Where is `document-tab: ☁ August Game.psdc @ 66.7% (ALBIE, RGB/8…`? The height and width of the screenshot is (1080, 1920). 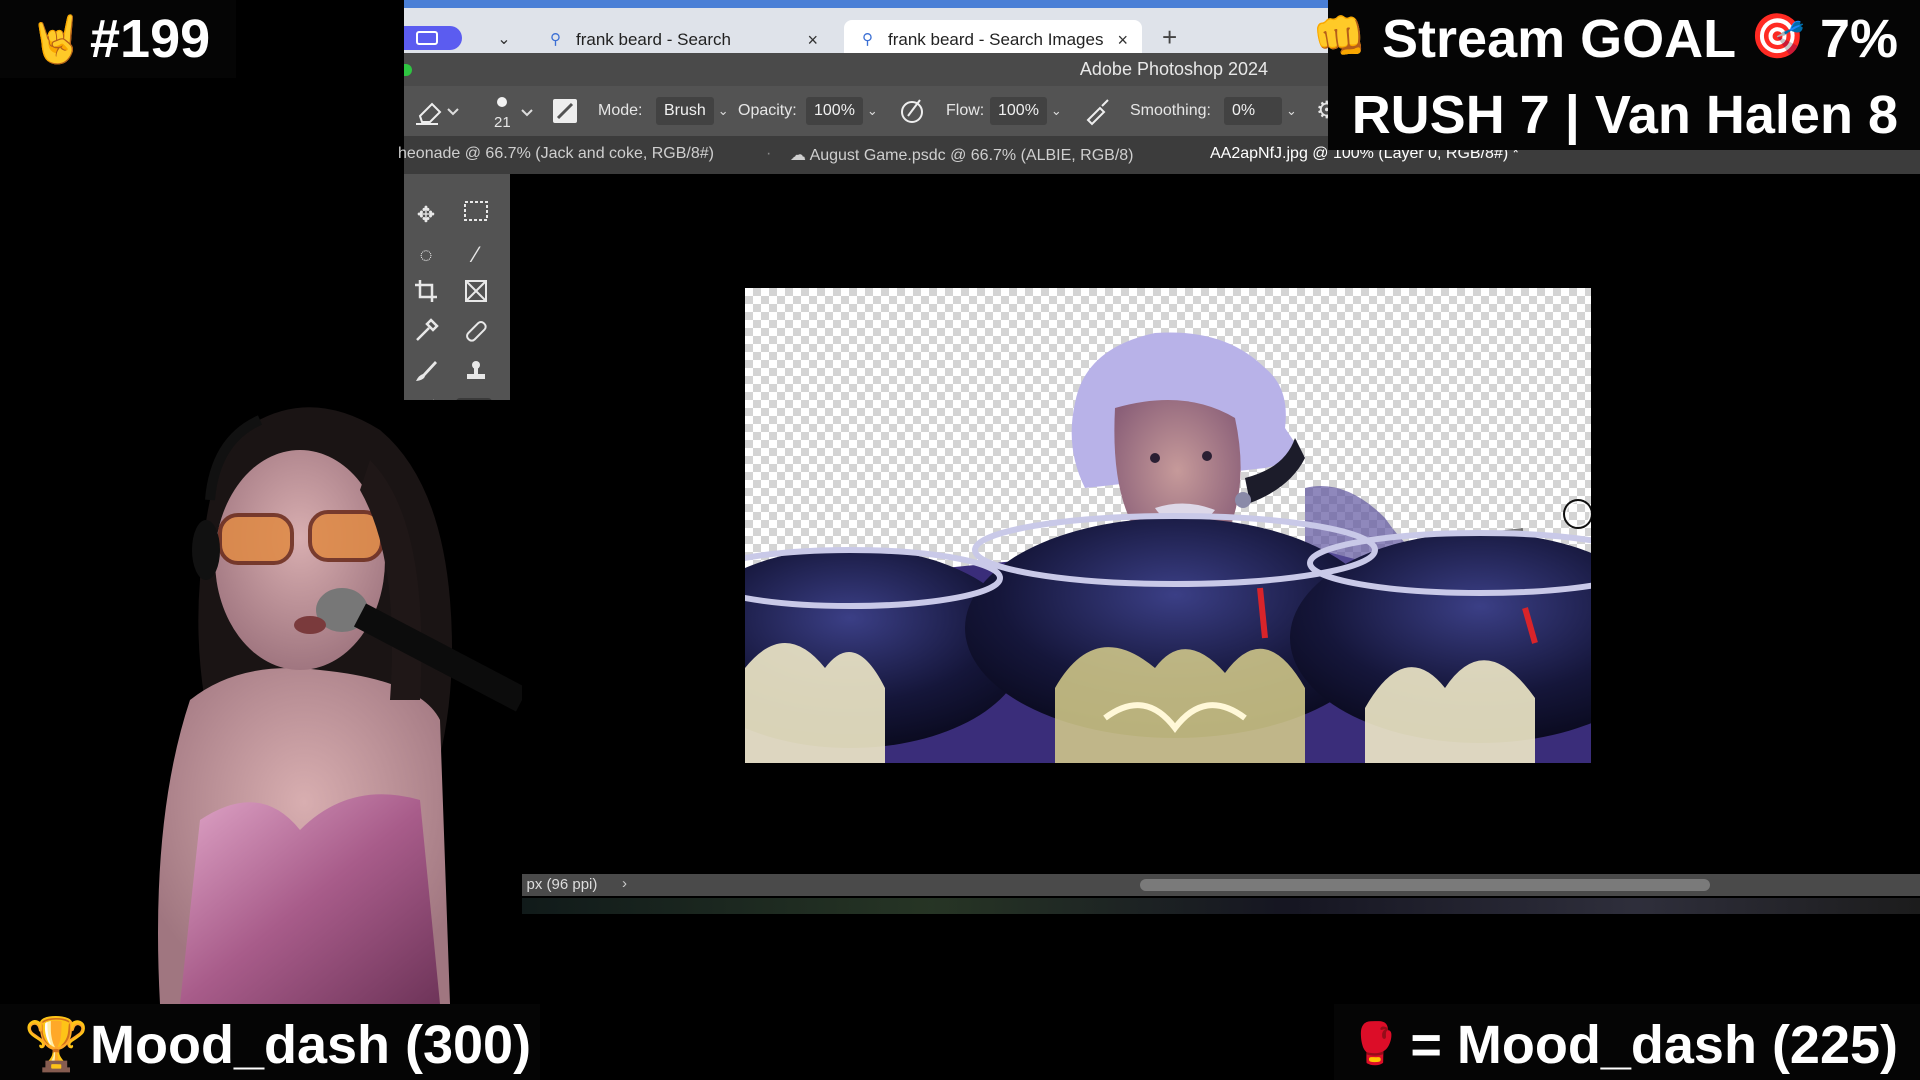
document-tab: ☁ August Game.psdc @ 66.7% (ALBIE, RGB/8… is located at coordinates (962, 155).